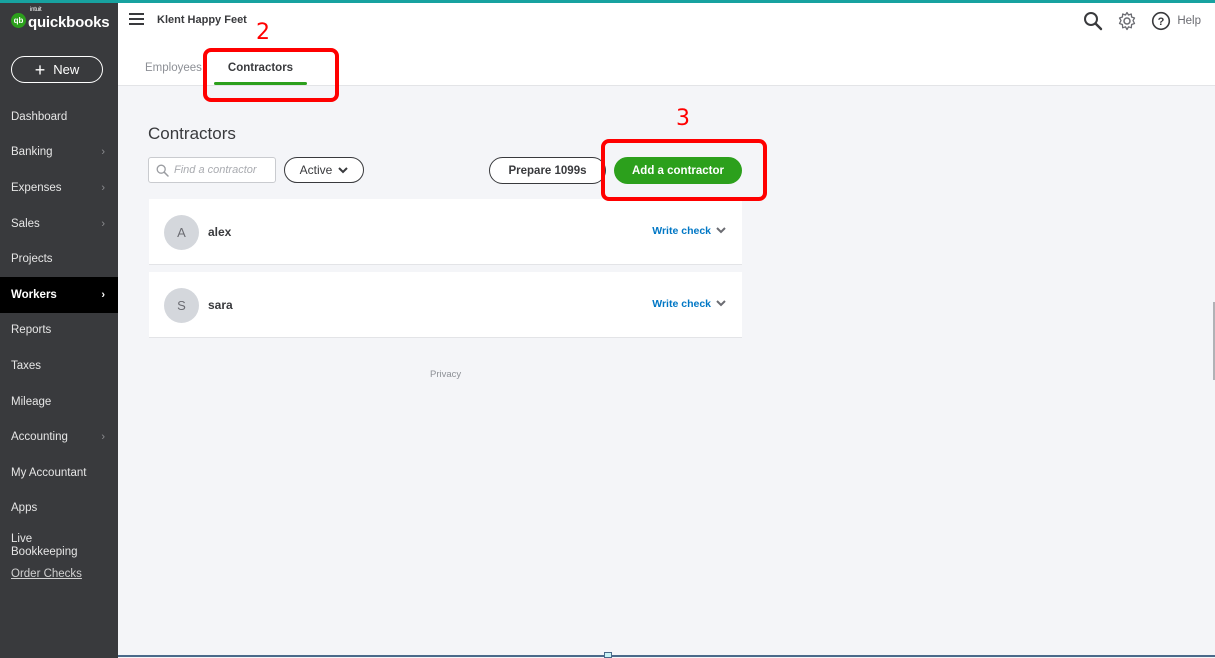 This screenshot has width=1215, height=658. What do you see at coordinates (18, 20) in the screenshot?
I see `qb-badge-icon: qb` at bounding box center [18, 20].